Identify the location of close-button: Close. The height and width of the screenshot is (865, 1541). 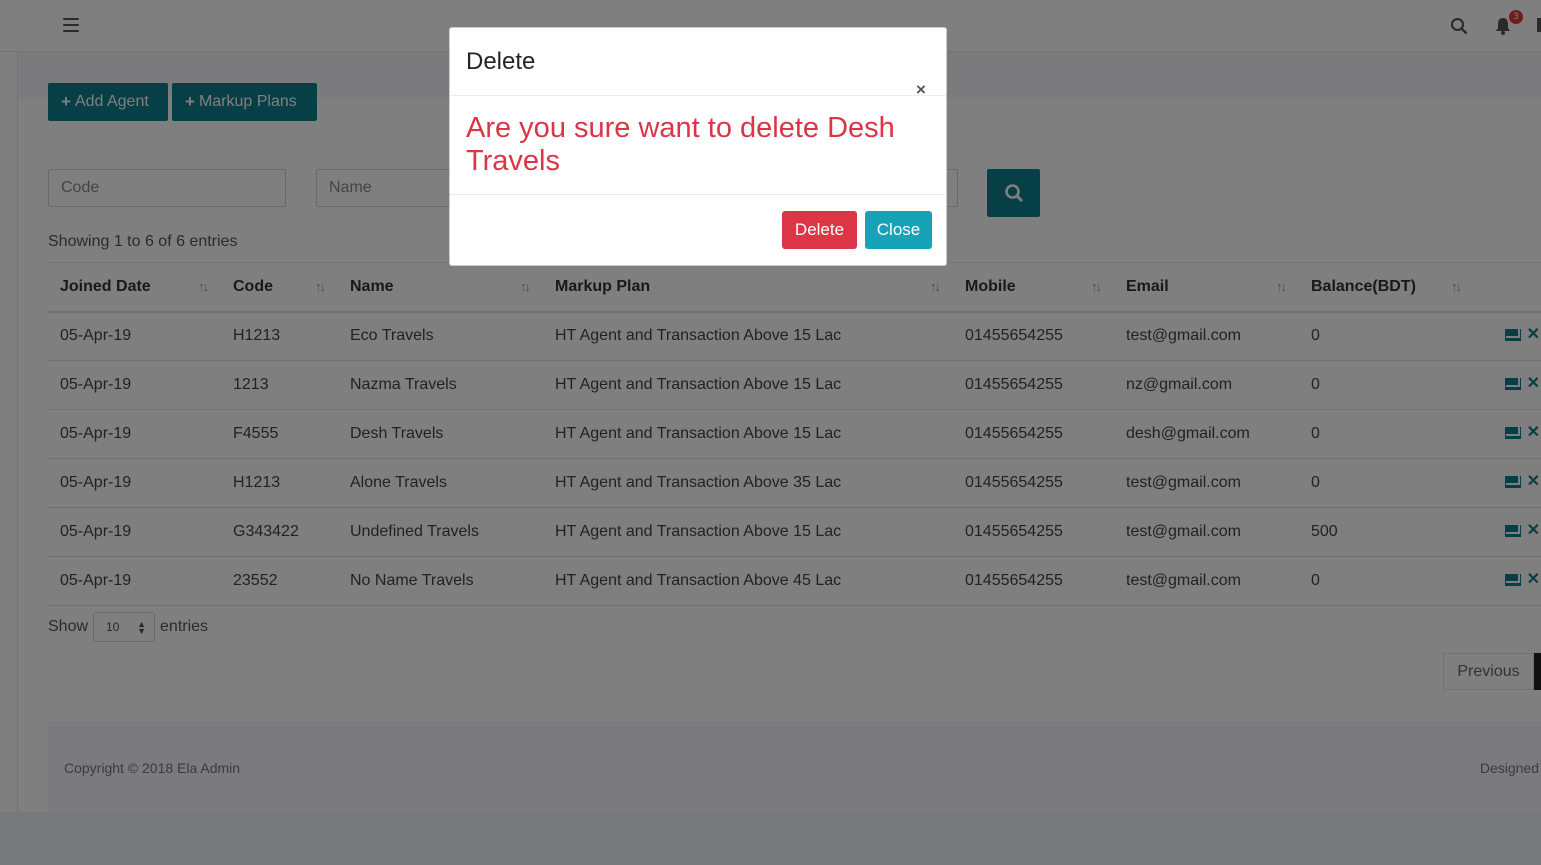
(898, 230).